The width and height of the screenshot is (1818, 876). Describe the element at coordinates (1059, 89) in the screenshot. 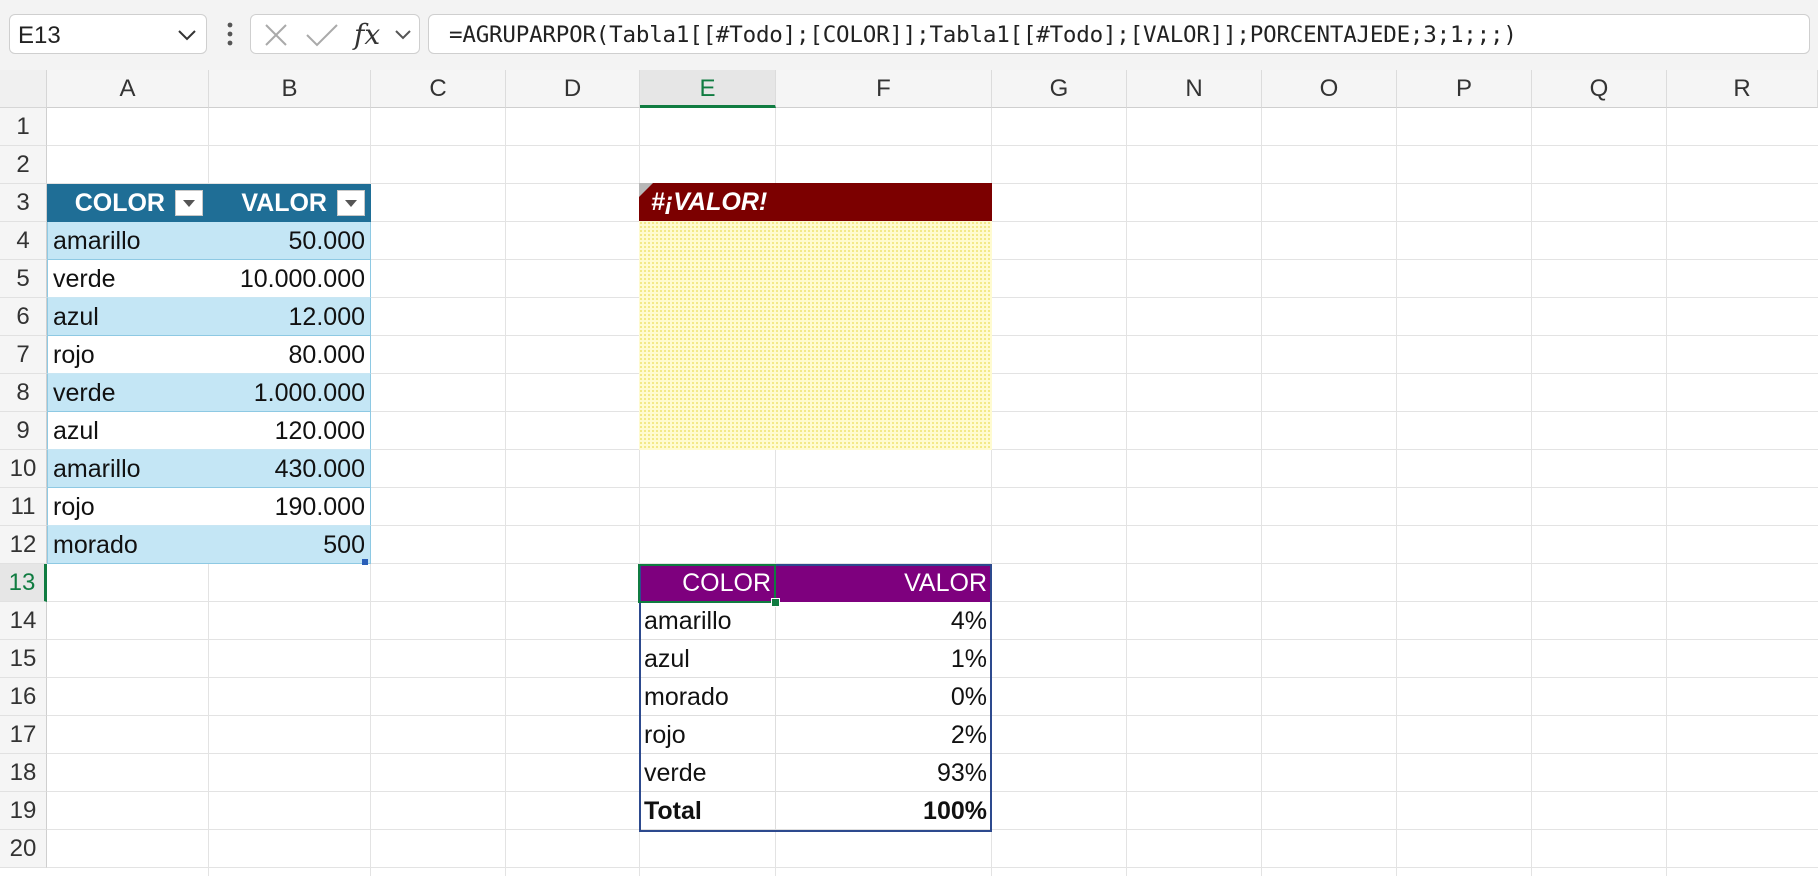

I see `column-header-g: G` at that location.